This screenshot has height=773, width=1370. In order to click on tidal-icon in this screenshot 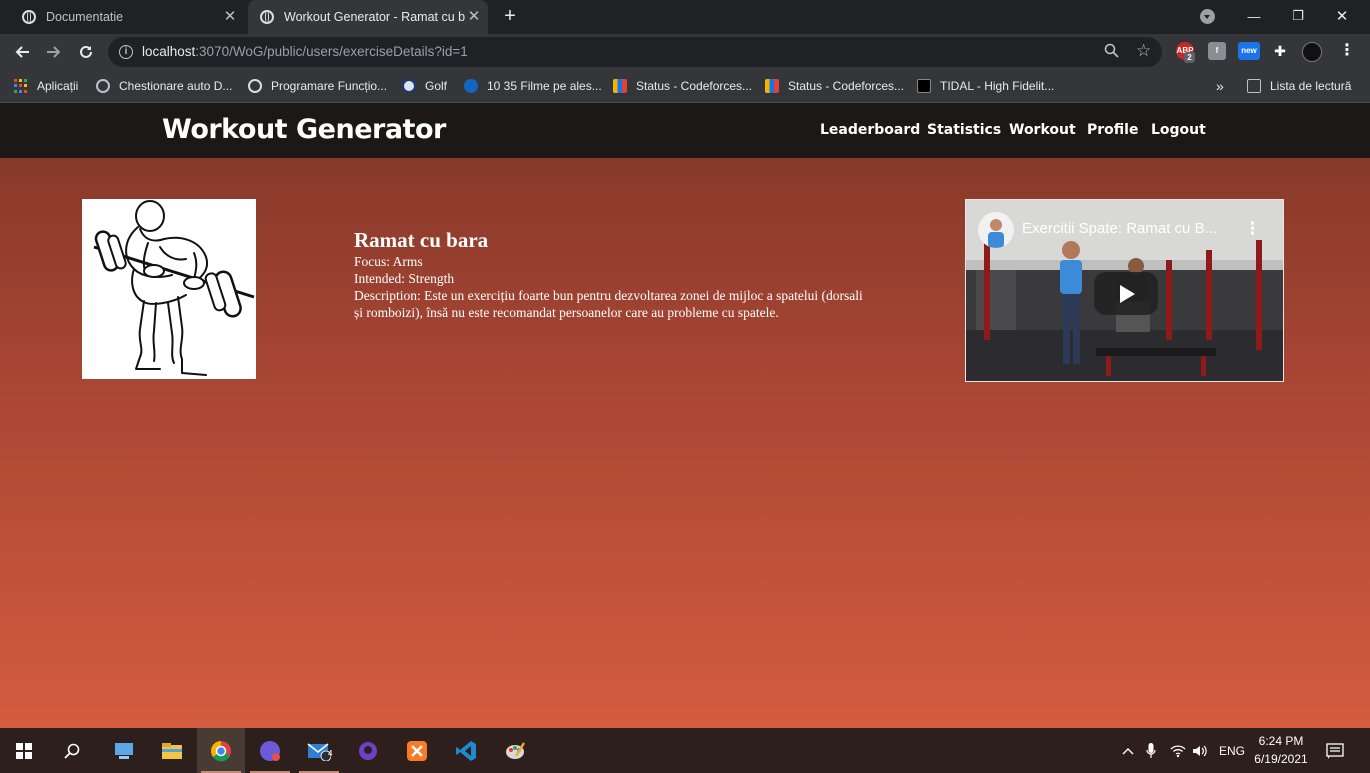, I will do `click(924, 86)`.